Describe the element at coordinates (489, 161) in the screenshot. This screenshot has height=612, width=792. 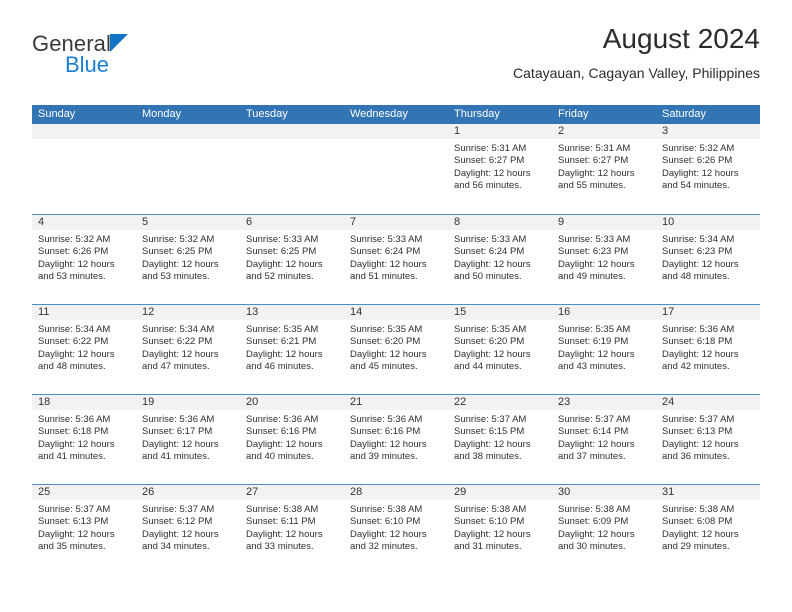
I see `sunset-time: Sunset: 6:27 PM` at that location.